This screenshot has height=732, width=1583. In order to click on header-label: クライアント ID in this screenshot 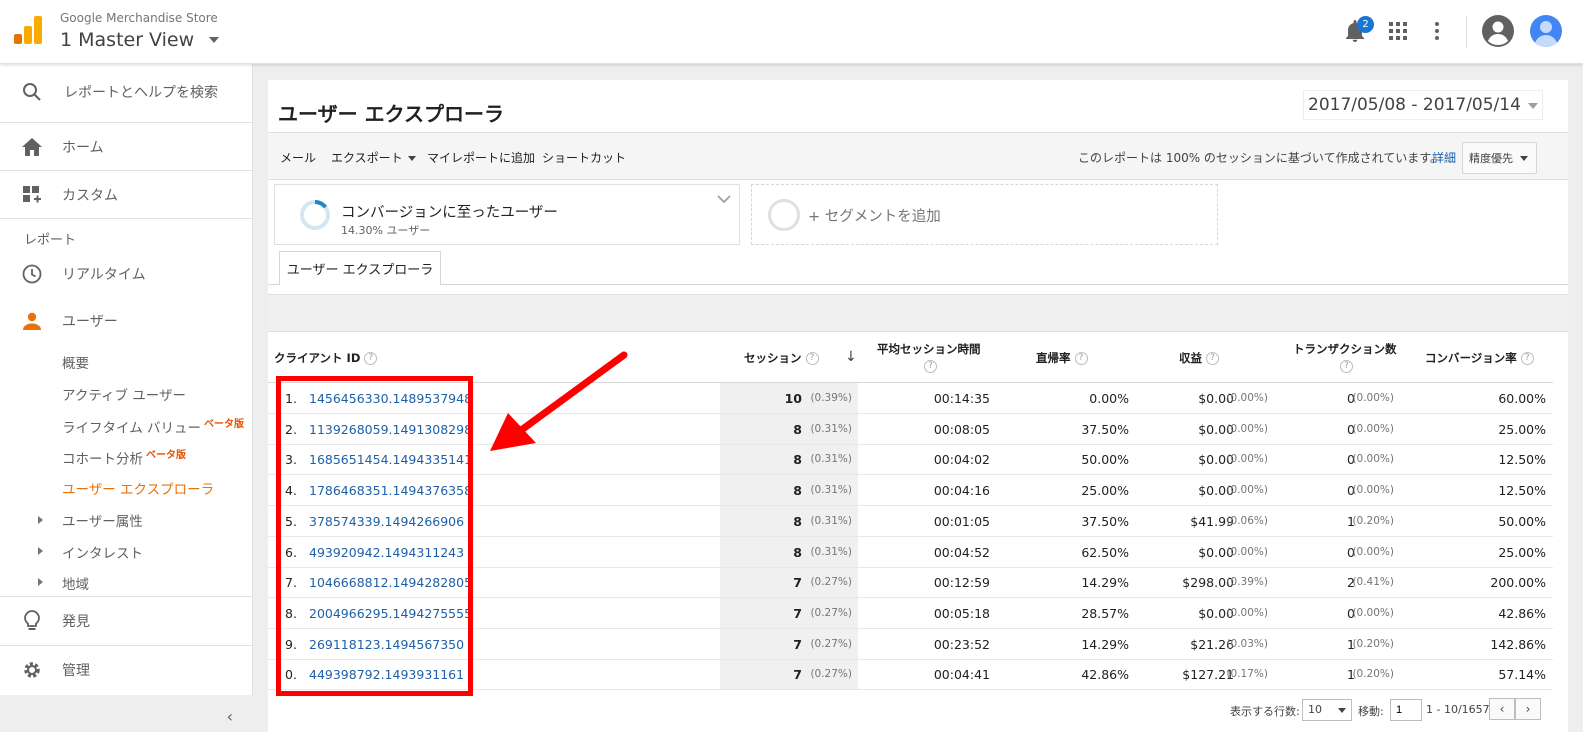, I will do `click(317, 358)`.